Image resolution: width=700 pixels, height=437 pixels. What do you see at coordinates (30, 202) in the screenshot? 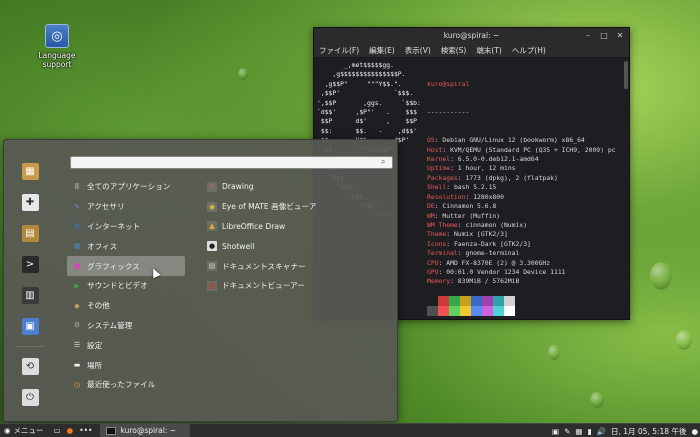
I see `favorite-tools: ✚` at bounding box center [30, 202].